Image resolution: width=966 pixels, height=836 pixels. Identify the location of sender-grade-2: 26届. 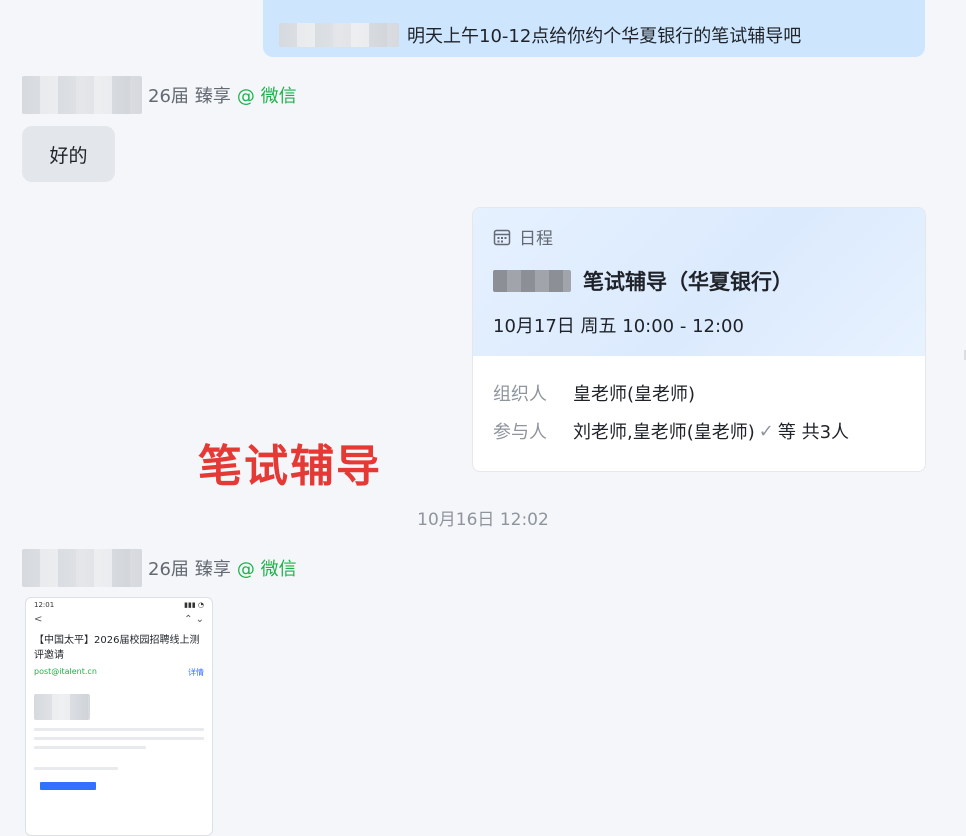
(168, 569).